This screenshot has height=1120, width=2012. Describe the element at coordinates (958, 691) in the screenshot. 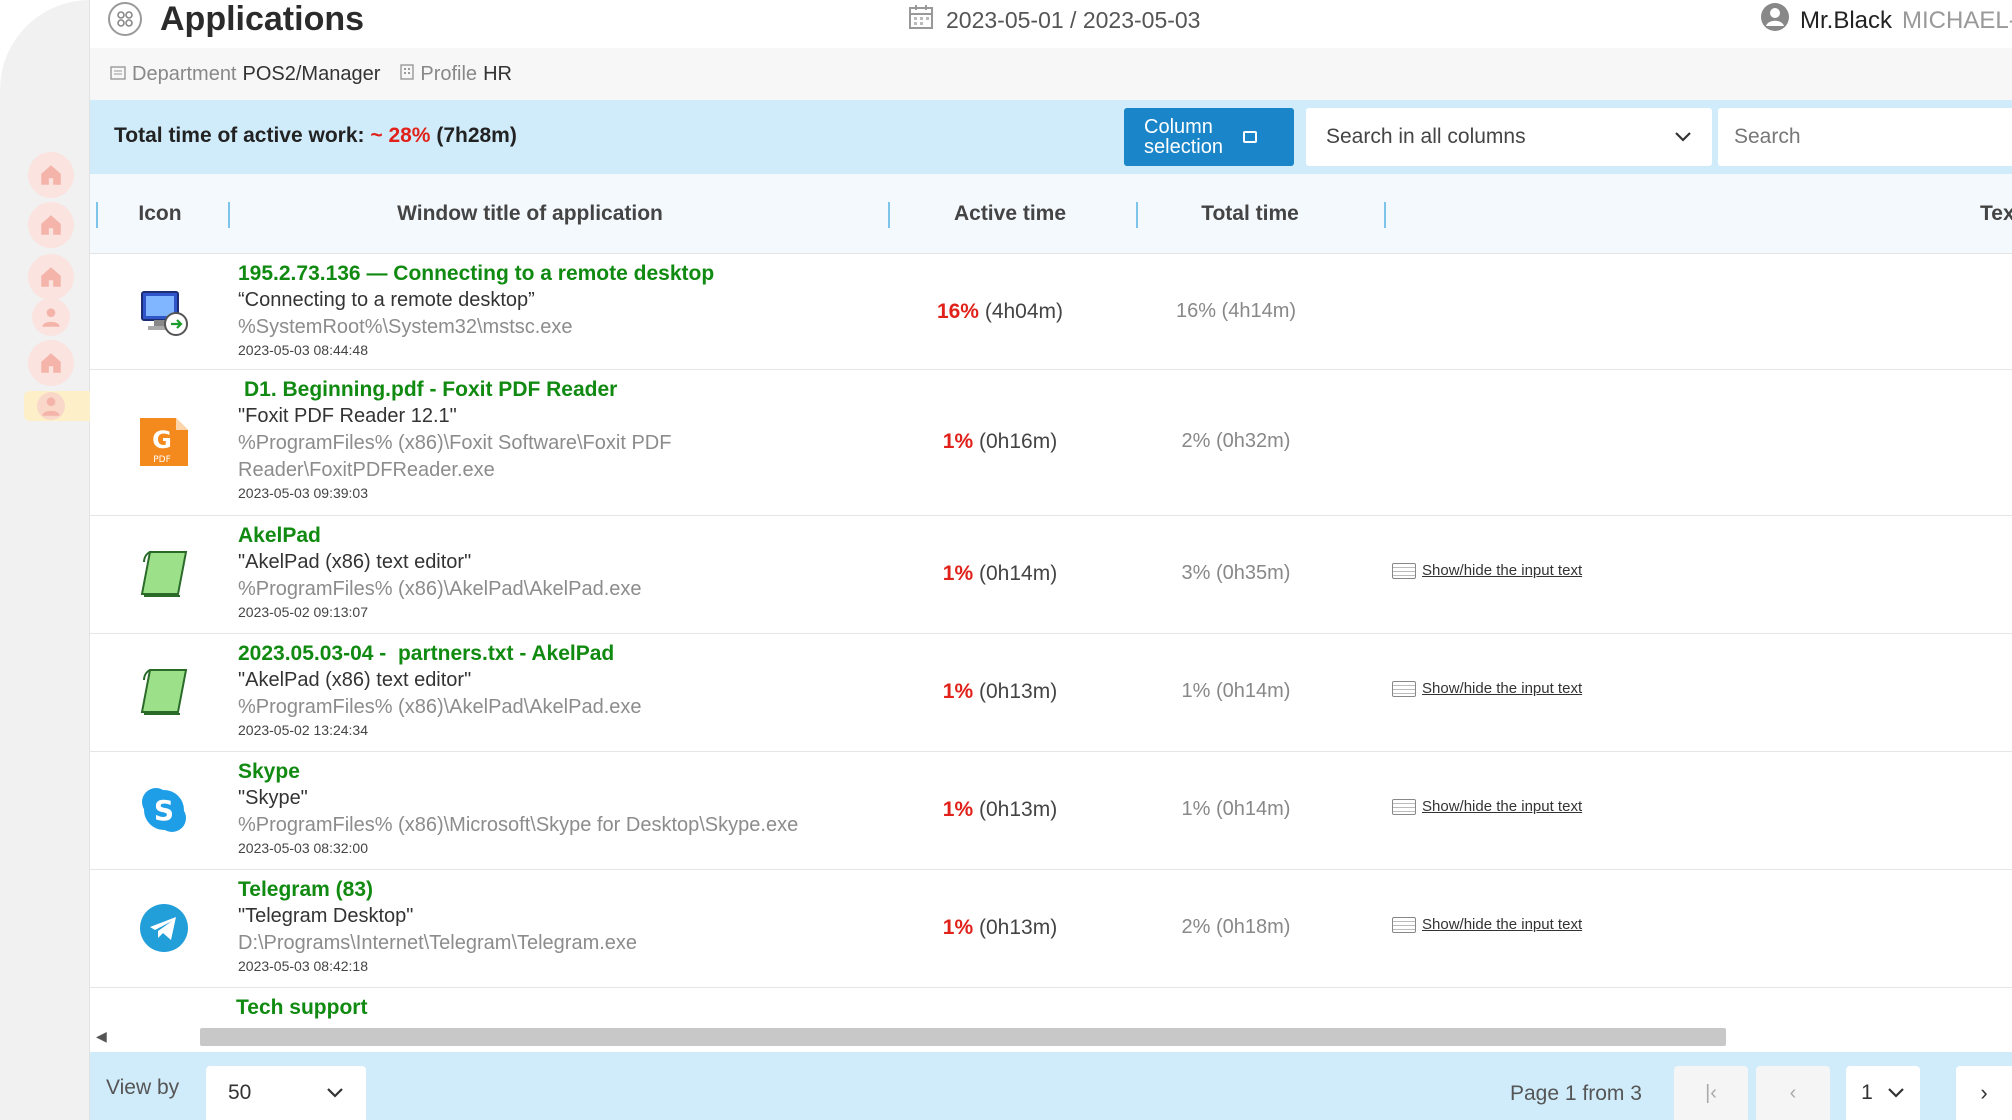

I see `active-percent: 1%` at that location.